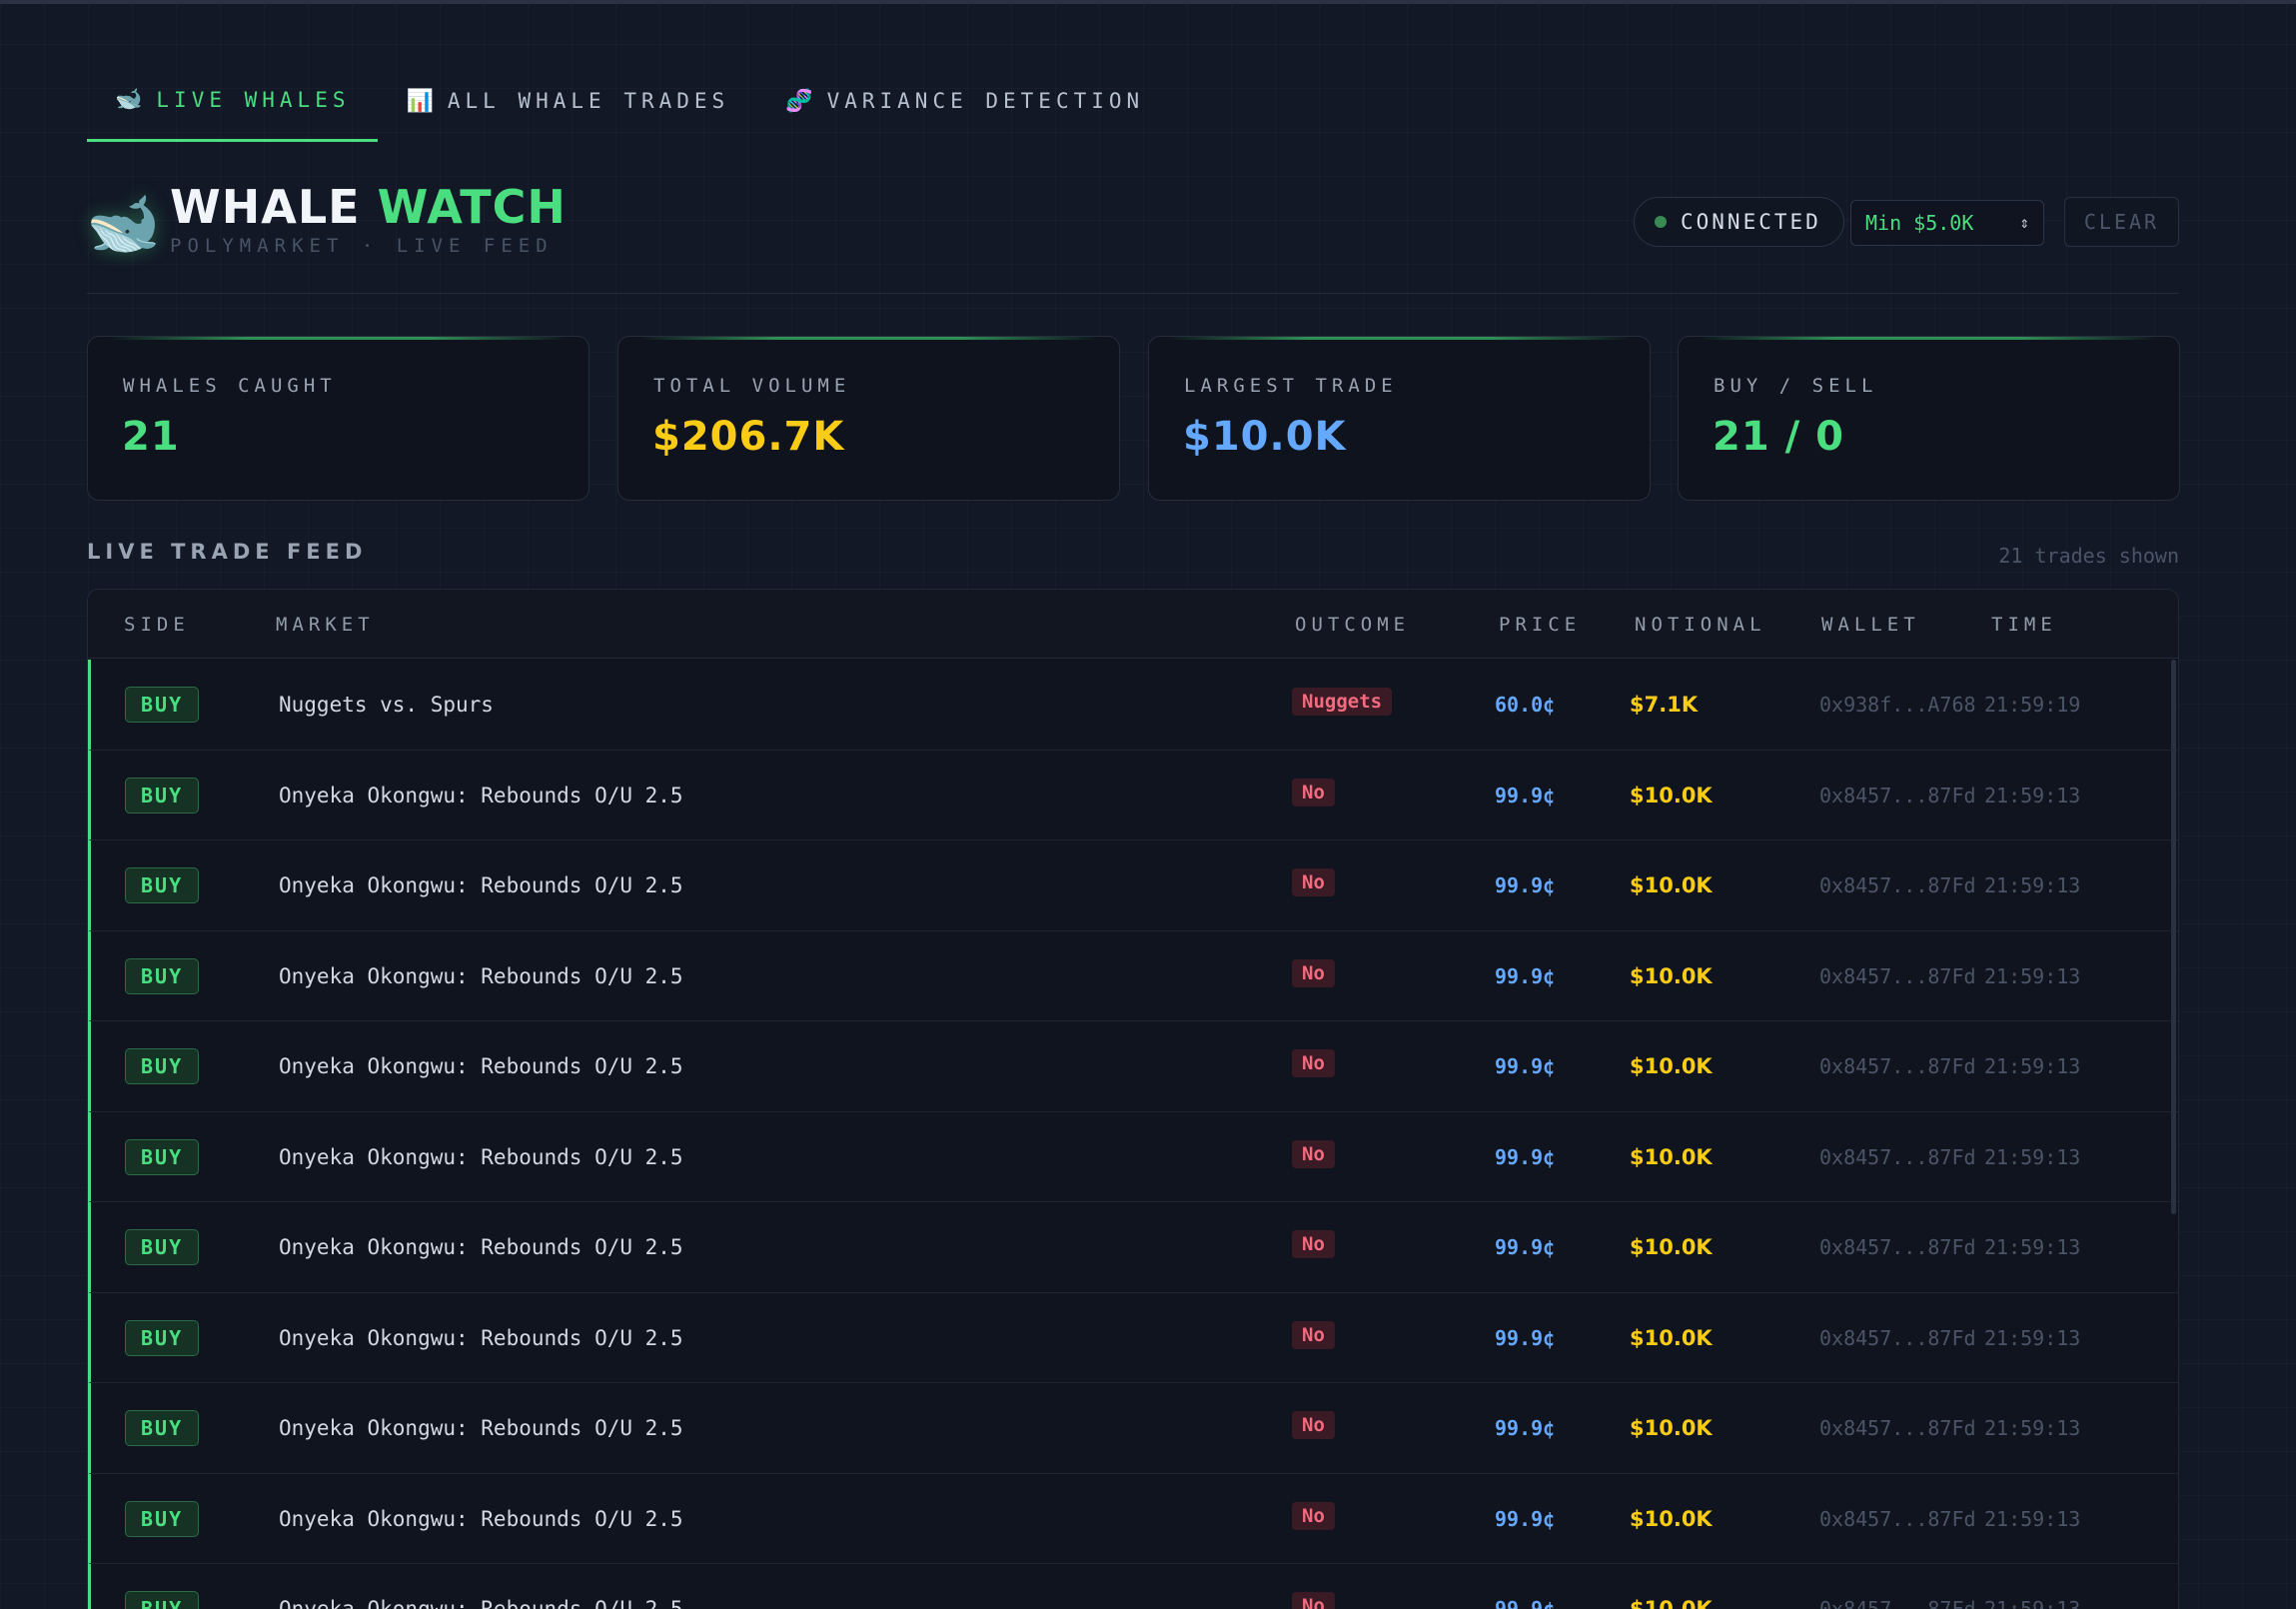 The image size is (2296, 1609). What do you see at coordinates (265, 207) in the screenshot?
I see `page-title-main: WHALE` at bounding box center [265, 207].